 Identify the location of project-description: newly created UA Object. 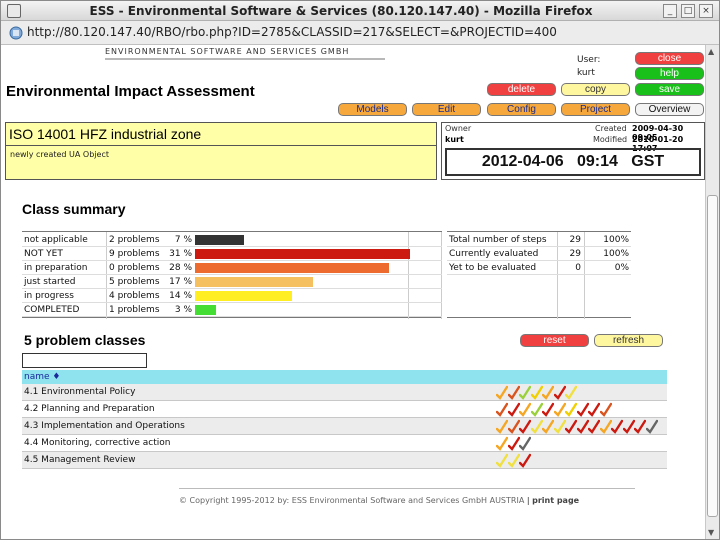
(59, 154).